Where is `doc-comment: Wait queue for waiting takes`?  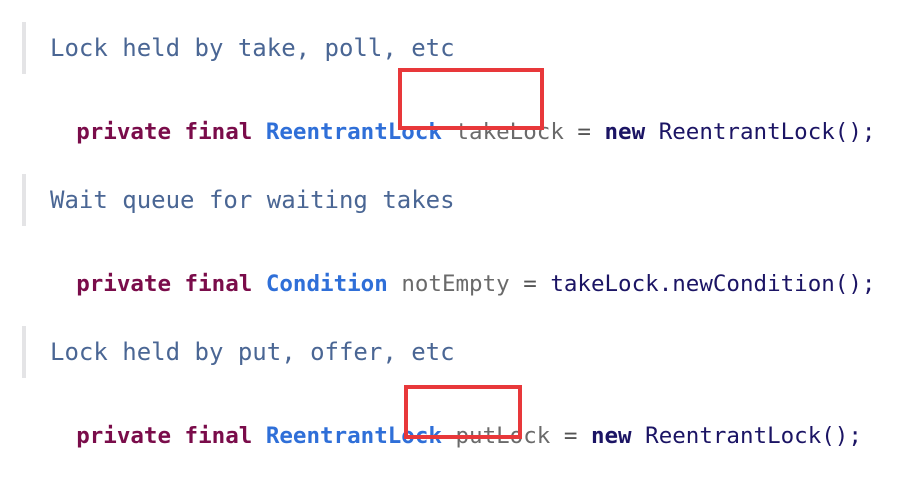 doc-comment: Wait queue for waiting takes is located at coordinates (238, 200).